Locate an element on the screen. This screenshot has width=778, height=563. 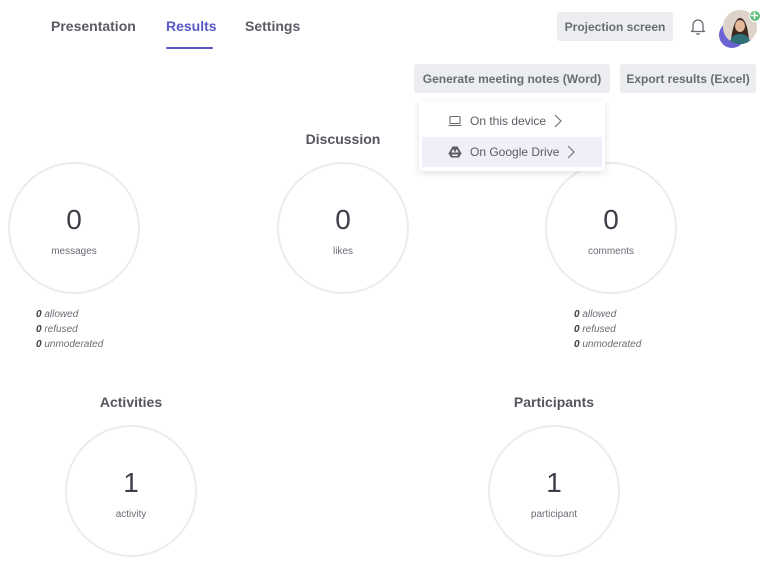
messages-moderation-stats: 0 allowed 0 refused 0 unmoderated is located at coordinates (69, 329).